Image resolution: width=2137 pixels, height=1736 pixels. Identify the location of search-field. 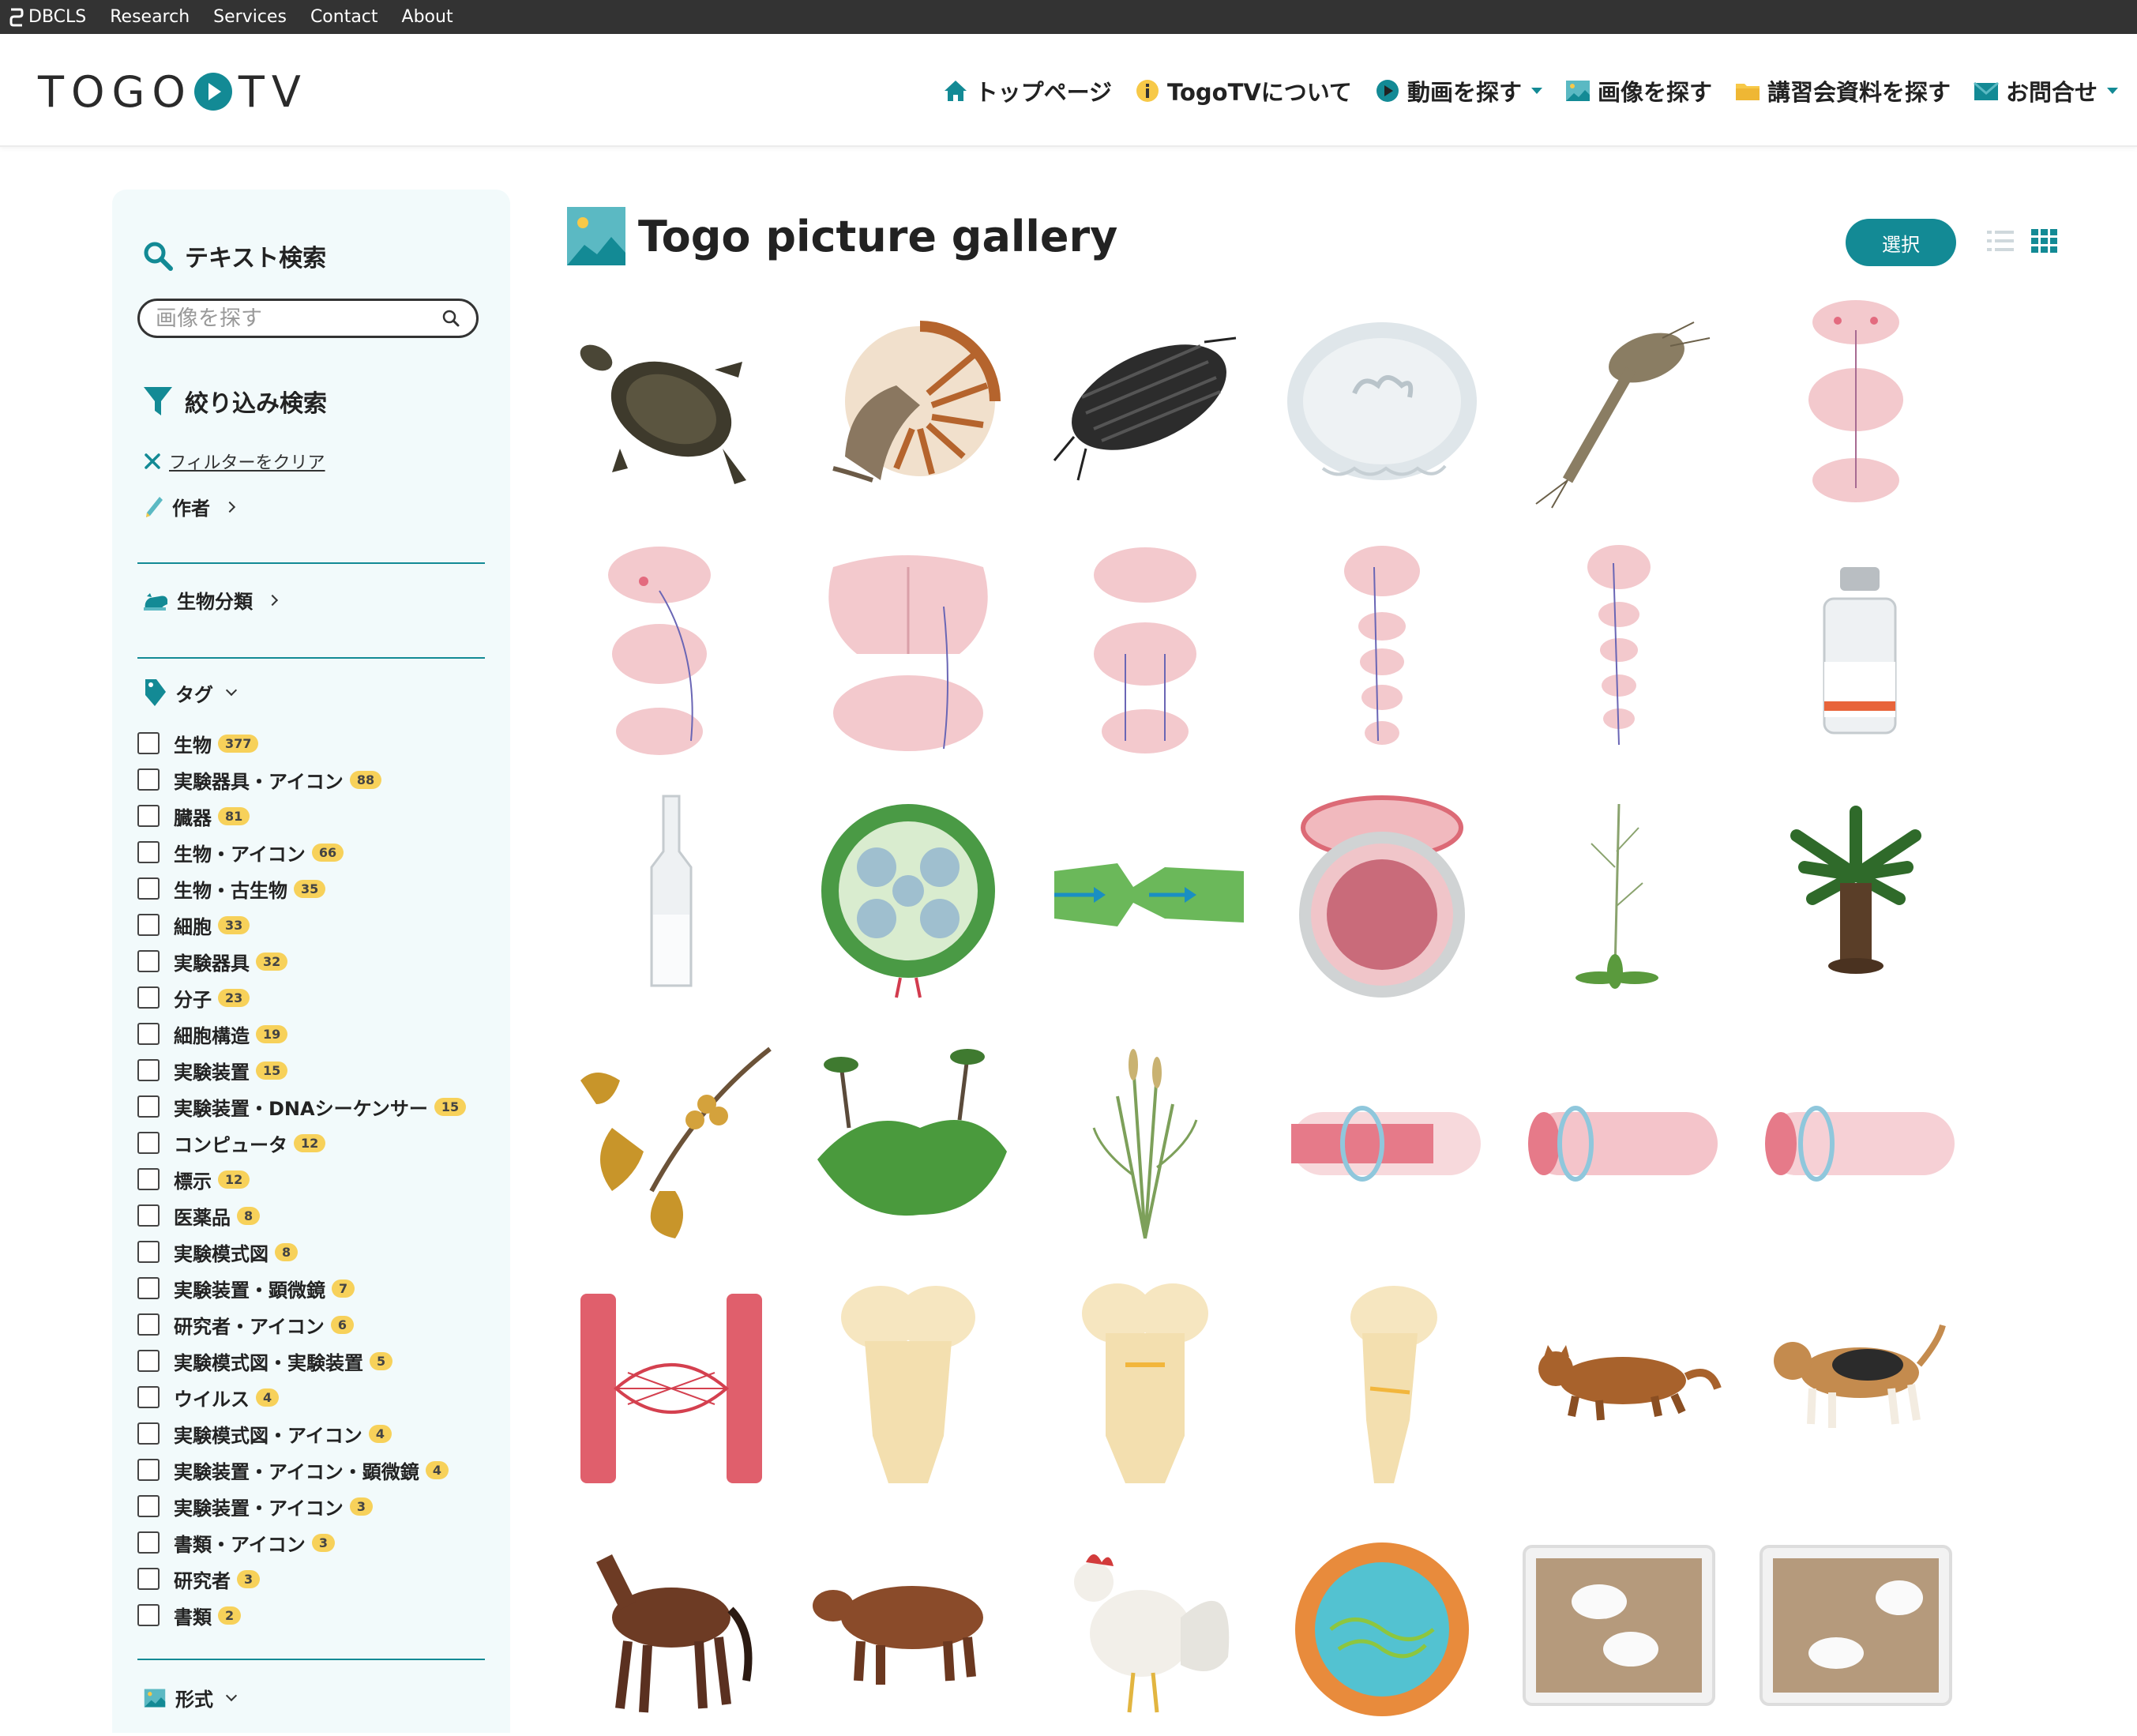
(308, 318).